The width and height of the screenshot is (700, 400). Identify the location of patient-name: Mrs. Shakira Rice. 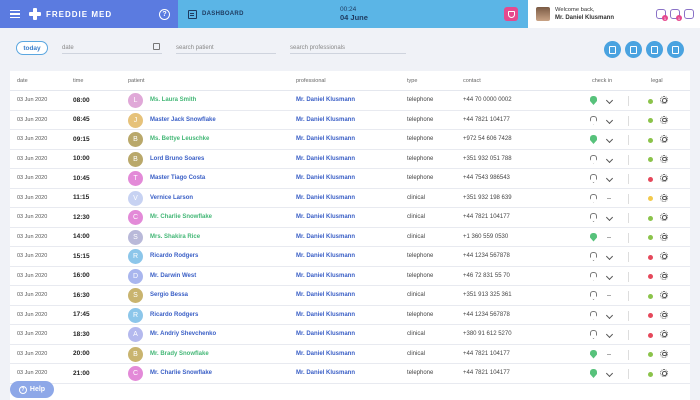
(175, 237).